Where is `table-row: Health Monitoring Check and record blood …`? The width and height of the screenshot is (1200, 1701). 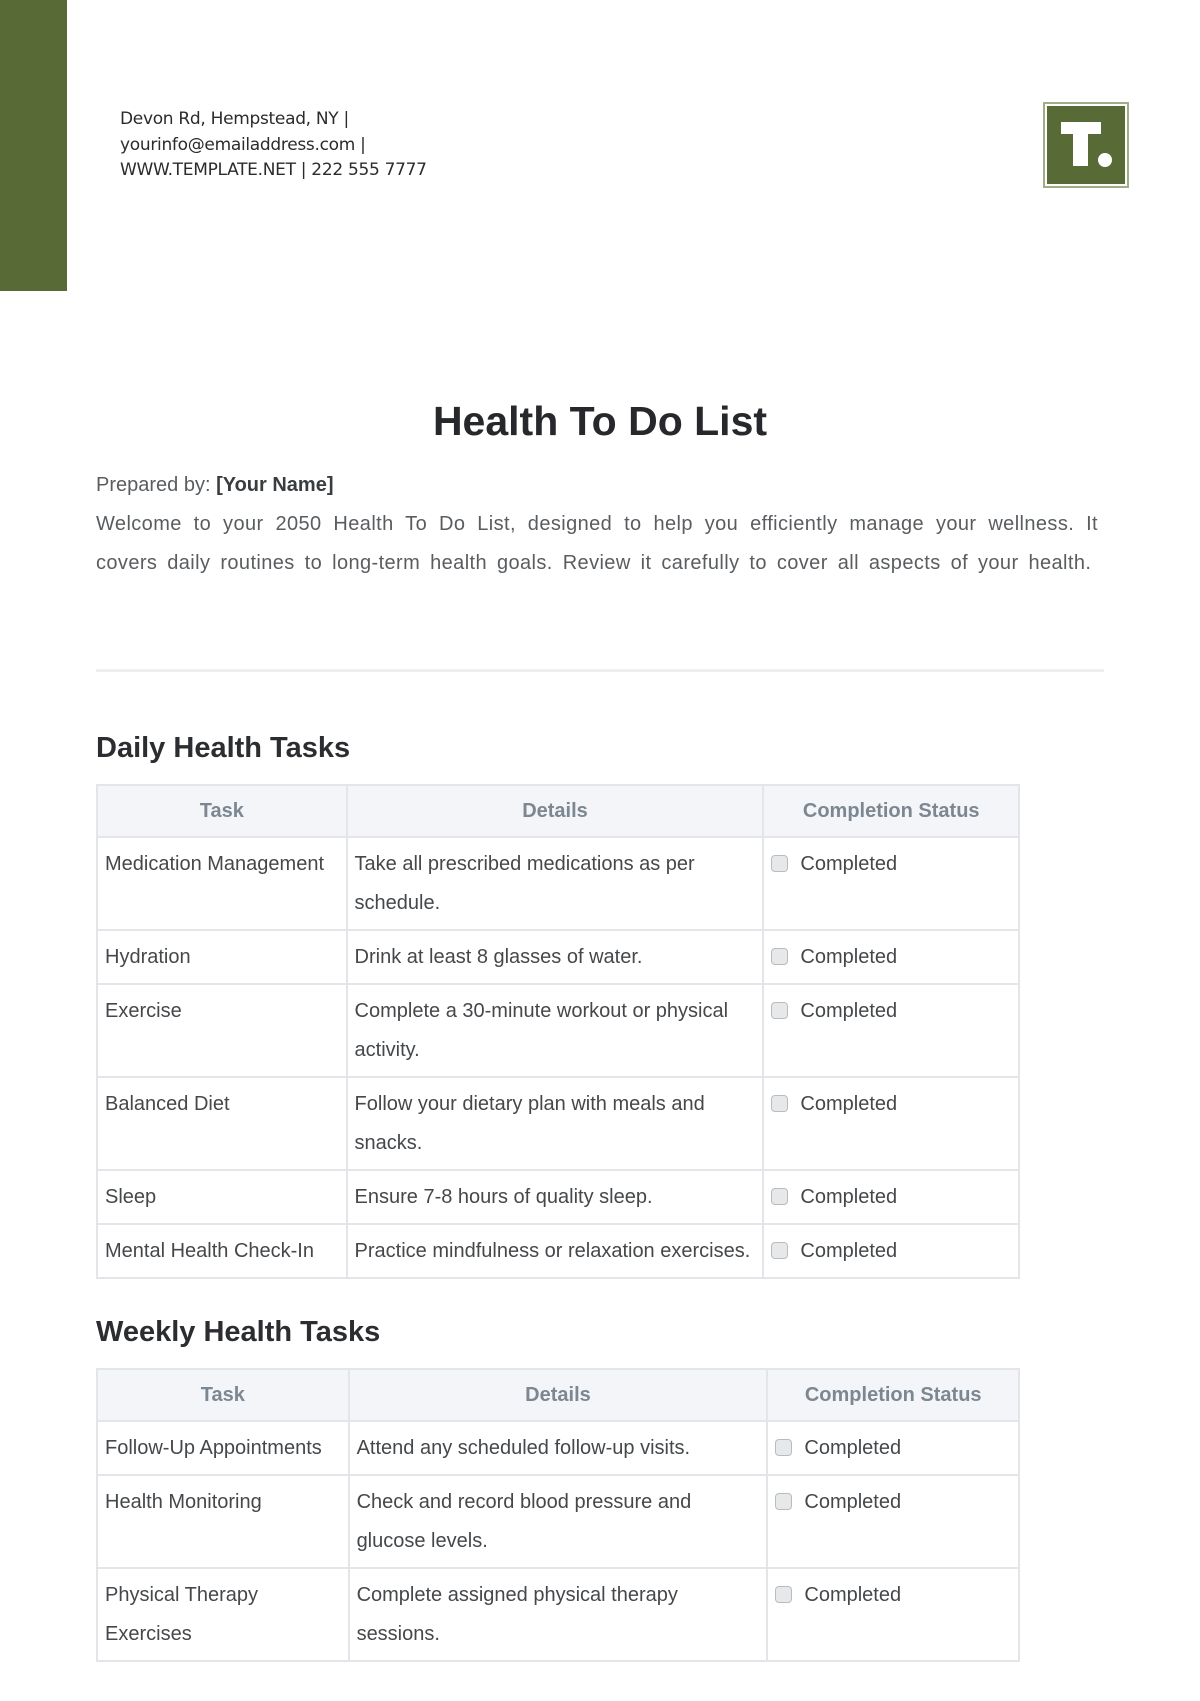
table-row: Health Monitoring Check and record blood … is located at coordinates (558, 1521).